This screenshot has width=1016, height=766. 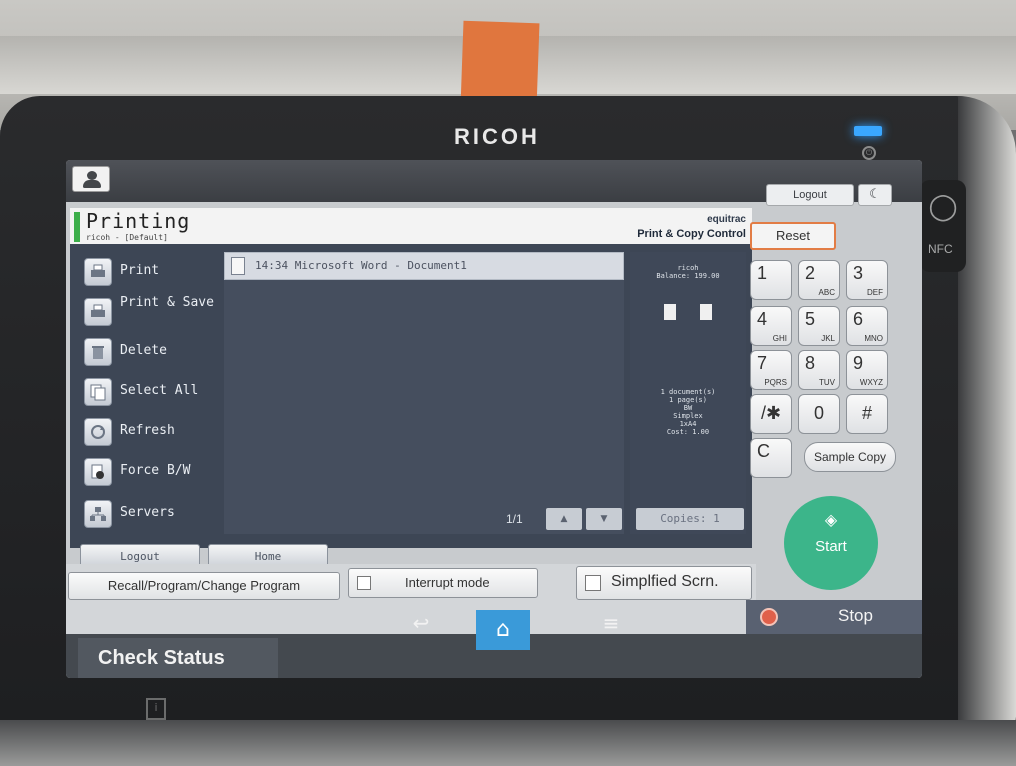 What do you see at coordinates (819, 414) in the screenshot?
I see `key-0: 0` at bounding box center [819, 414].